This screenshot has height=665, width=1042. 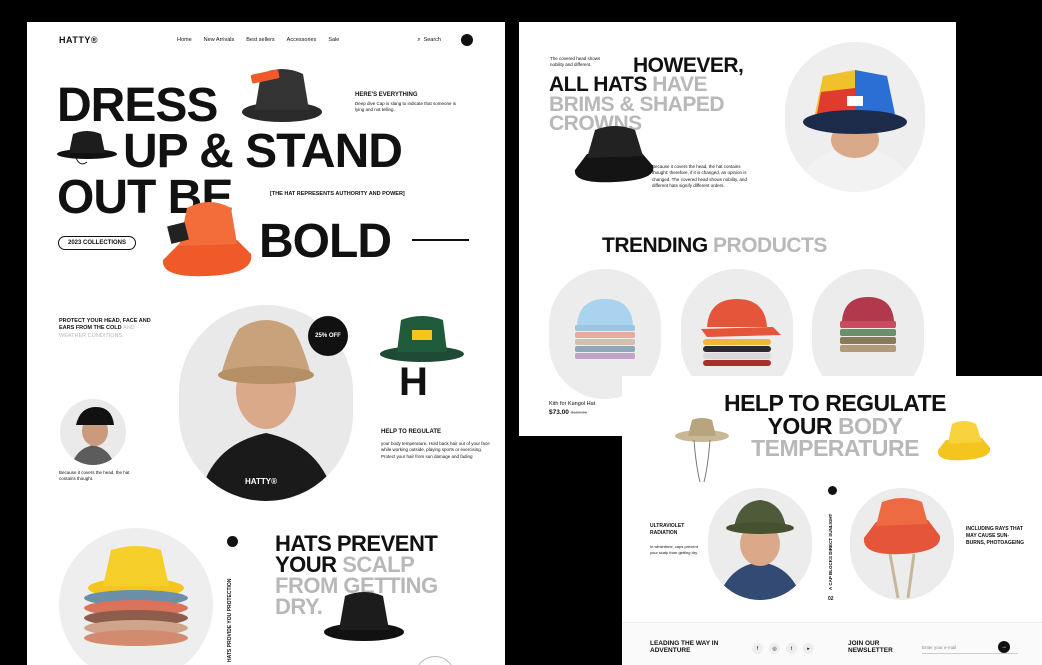 What do you see at coordinates (467, 40) in the screenshot?
I see `cart-button` at bounding box center [467, 40].